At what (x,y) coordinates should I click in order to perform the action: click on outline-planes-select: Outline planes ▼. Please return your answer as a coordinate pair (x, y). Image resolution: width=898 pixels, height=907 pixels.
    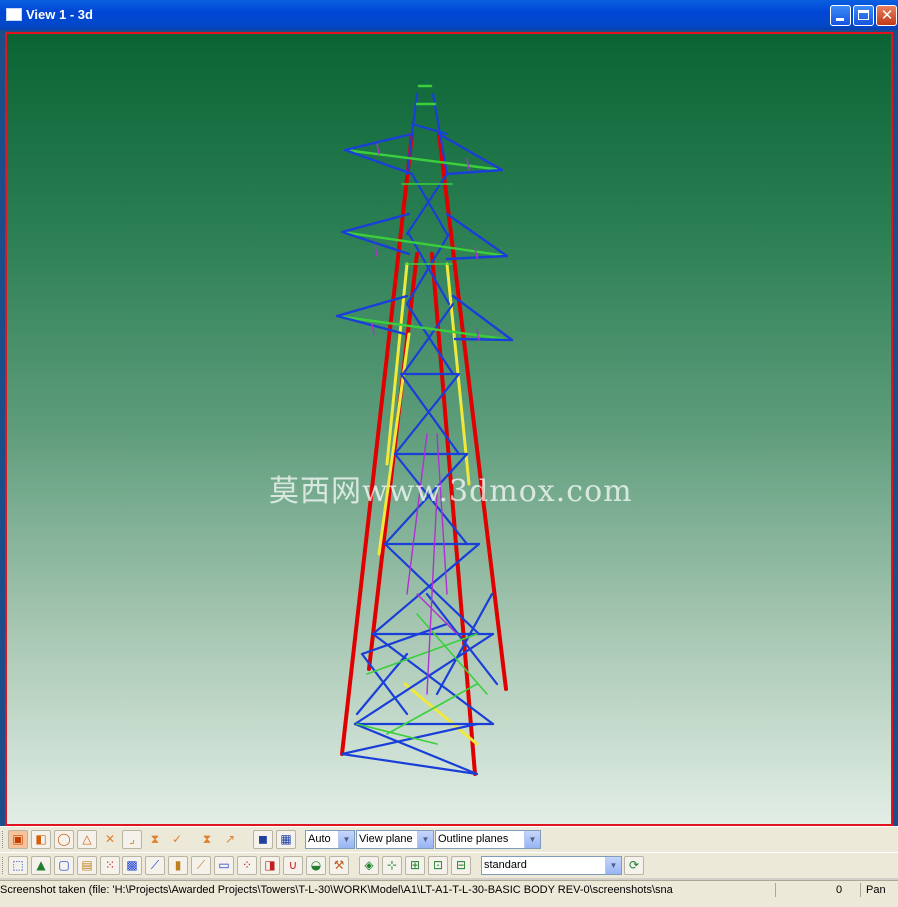
    Looking at the image, I should click on (488, 839).